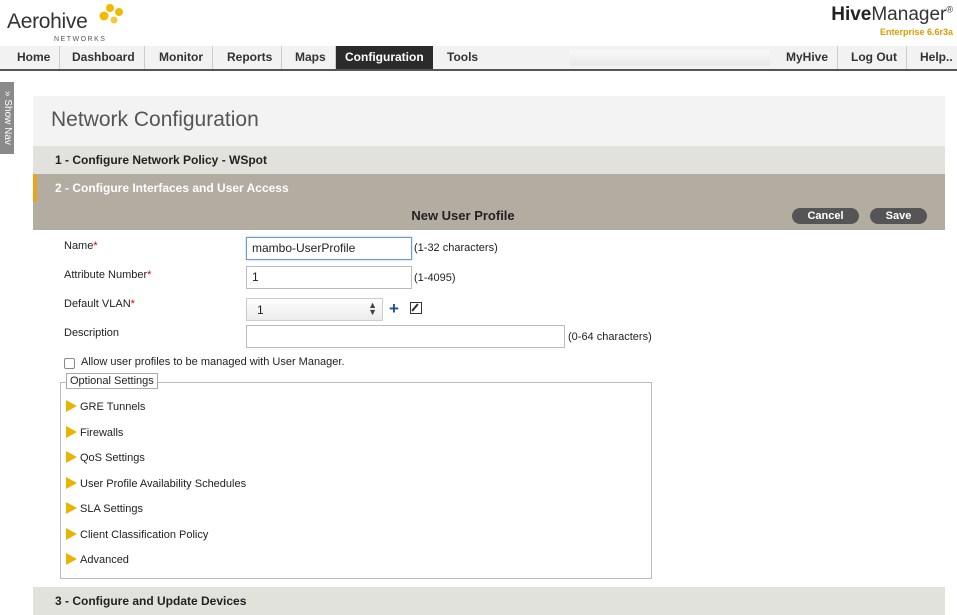  I want to click on save-button: Save, so click(898, 216).